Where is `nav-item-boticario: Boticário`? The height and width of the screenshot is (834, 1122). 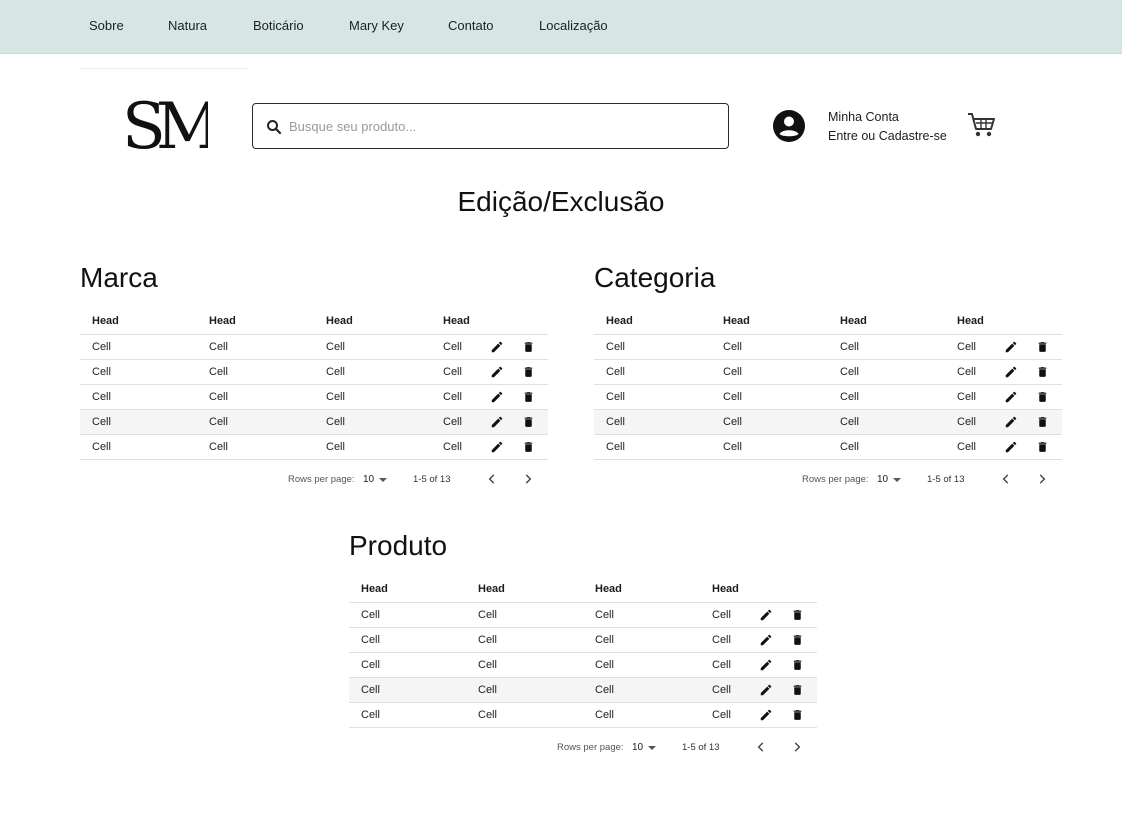
nav-item-boticario: Boticário is located at coordinates (278, 25).